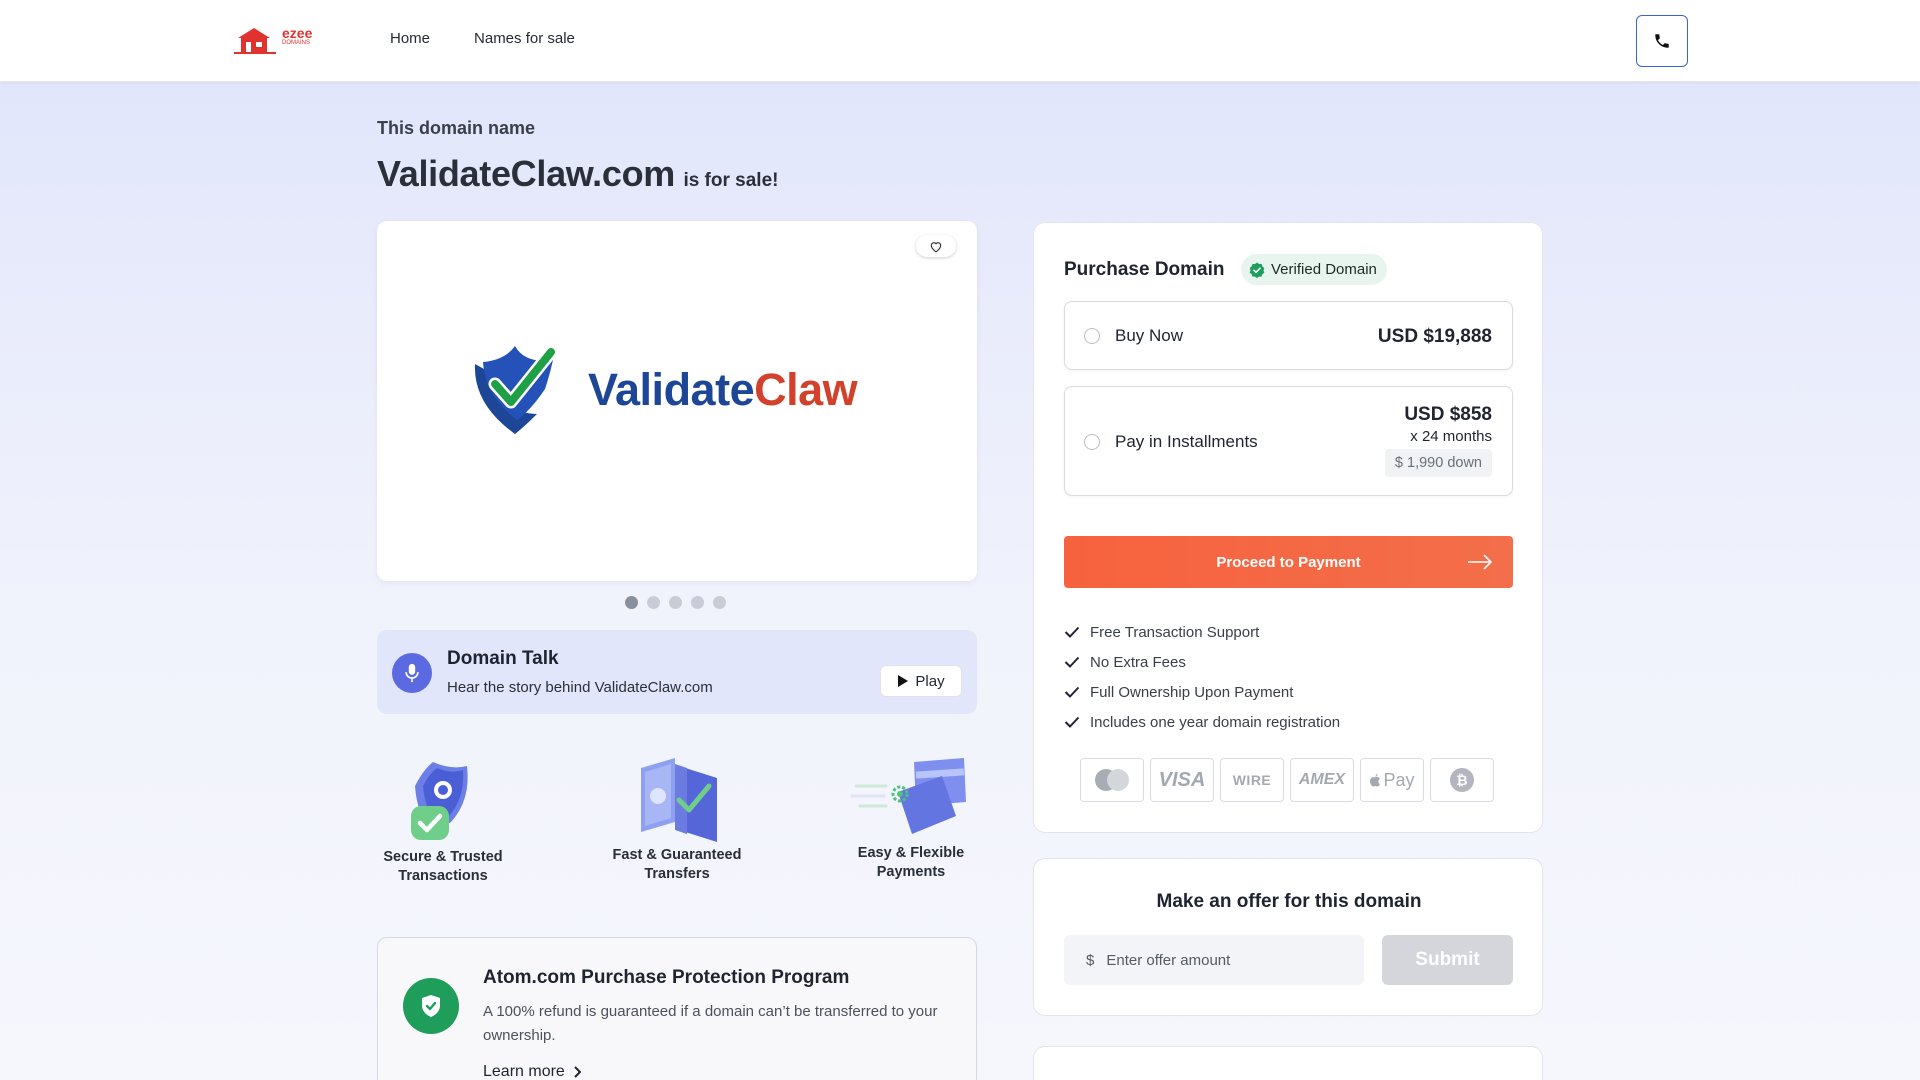  Describe the element at coordinates (1288, 1063) in the screenshot. I see `additional-info-panel` at that location.